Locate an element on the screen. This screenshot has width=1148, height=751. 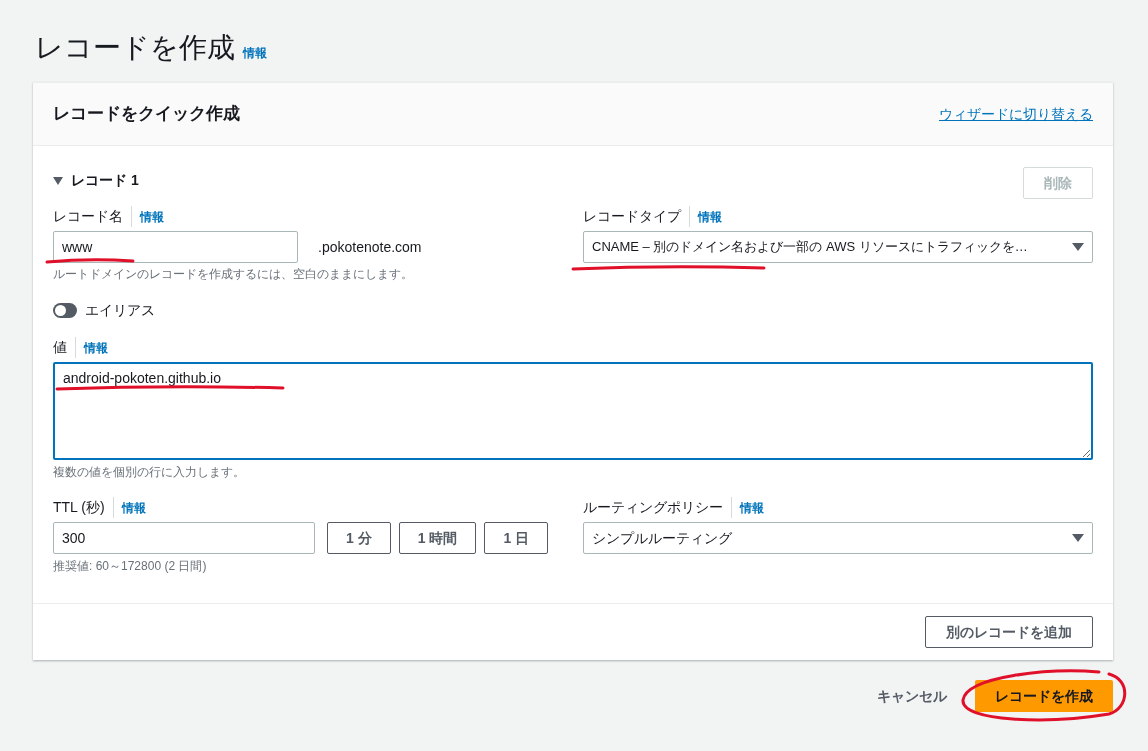
page-title: レコードを作成 is located at coordinates (135, 48).